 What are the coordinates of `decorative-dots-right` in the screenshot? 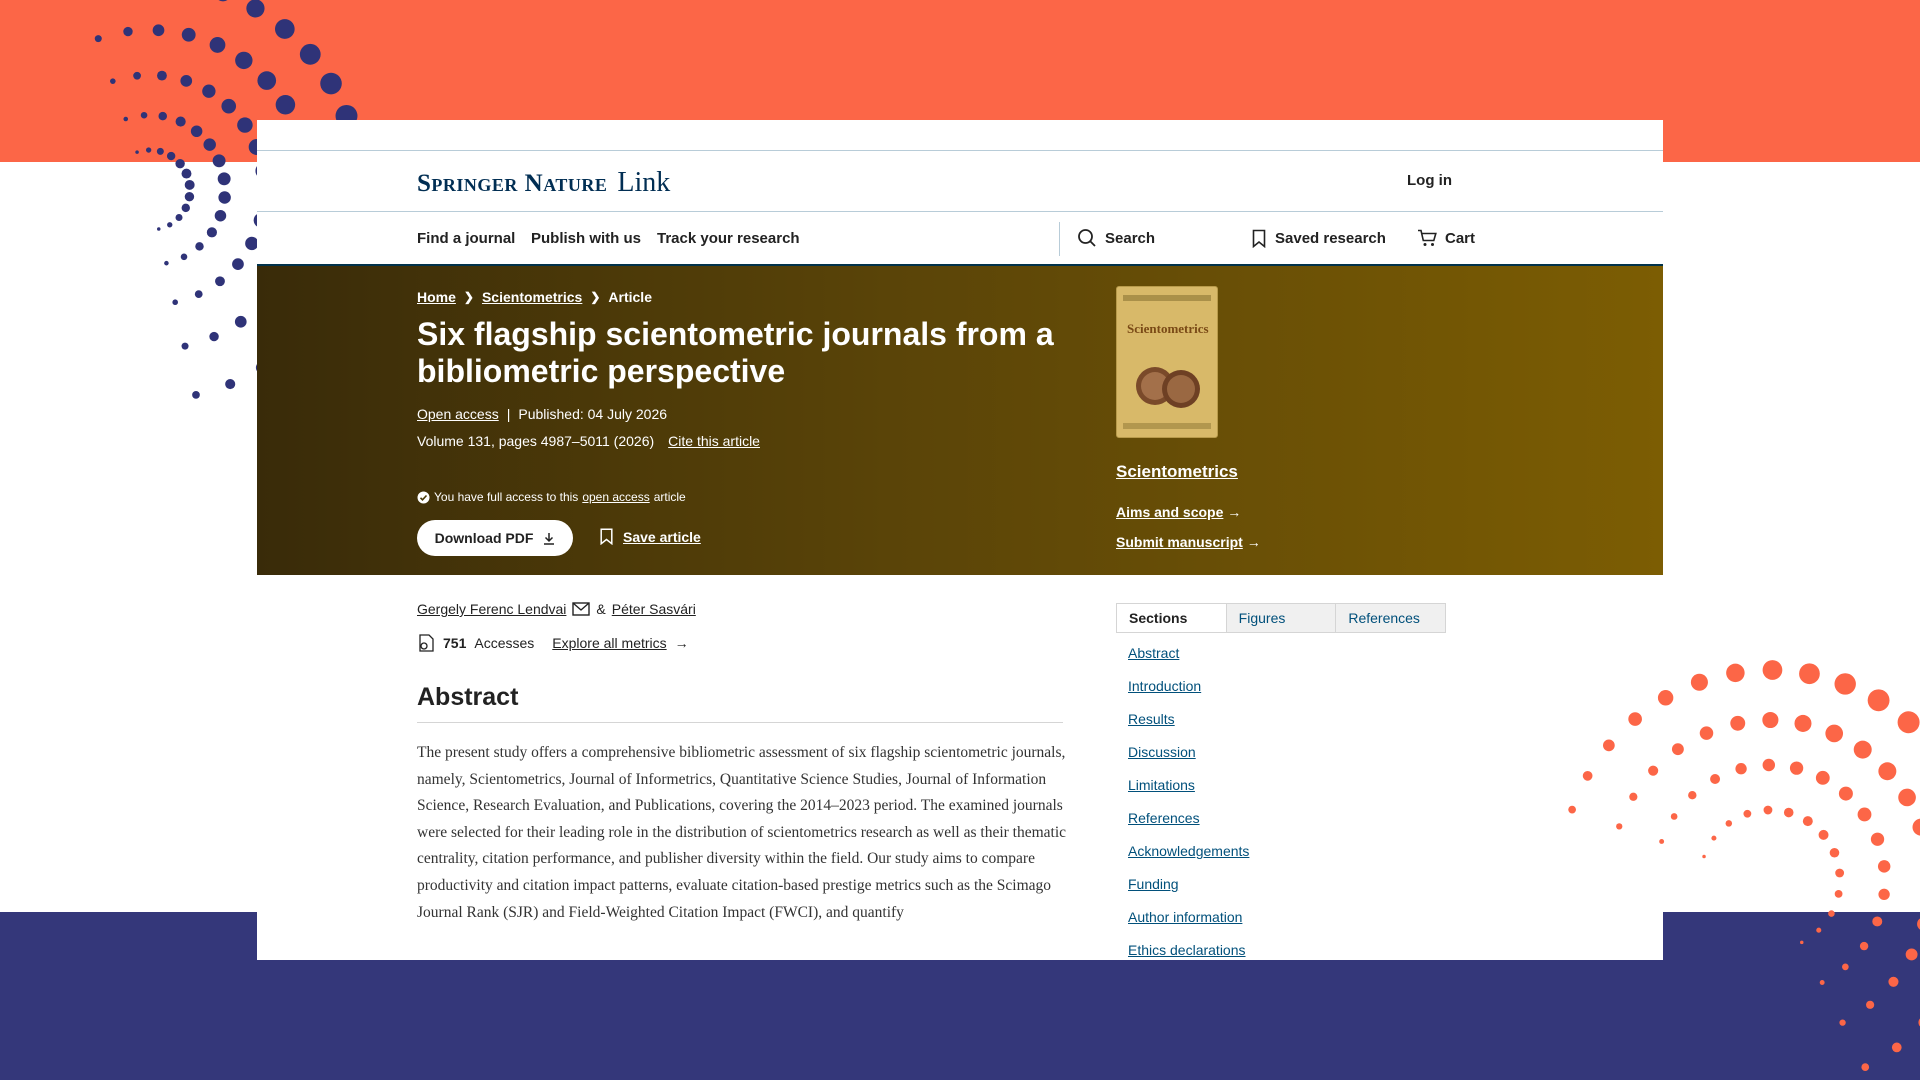 It's located at (1744, 866).